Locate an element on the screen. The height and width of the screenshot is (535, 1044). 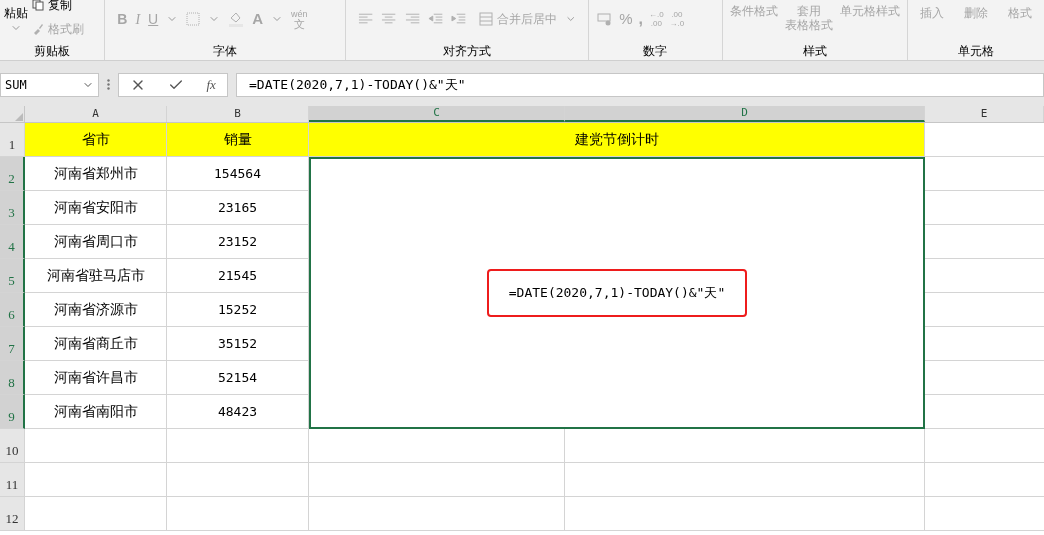
table-cell: 河南省郑州市 is located at coordinates (96, 174).